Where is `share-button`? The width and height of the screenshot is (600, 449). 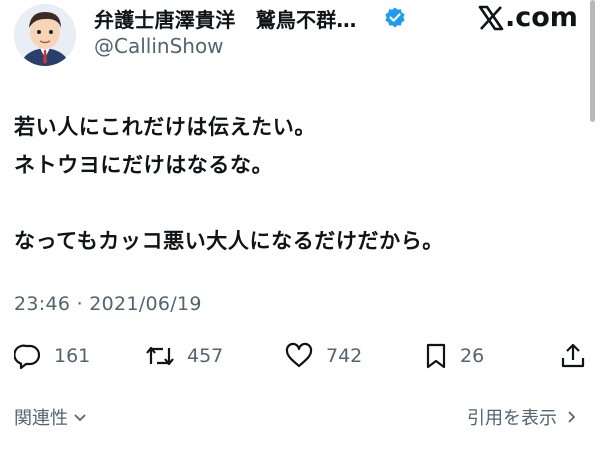 share-button is located at coordinates (573, 356).